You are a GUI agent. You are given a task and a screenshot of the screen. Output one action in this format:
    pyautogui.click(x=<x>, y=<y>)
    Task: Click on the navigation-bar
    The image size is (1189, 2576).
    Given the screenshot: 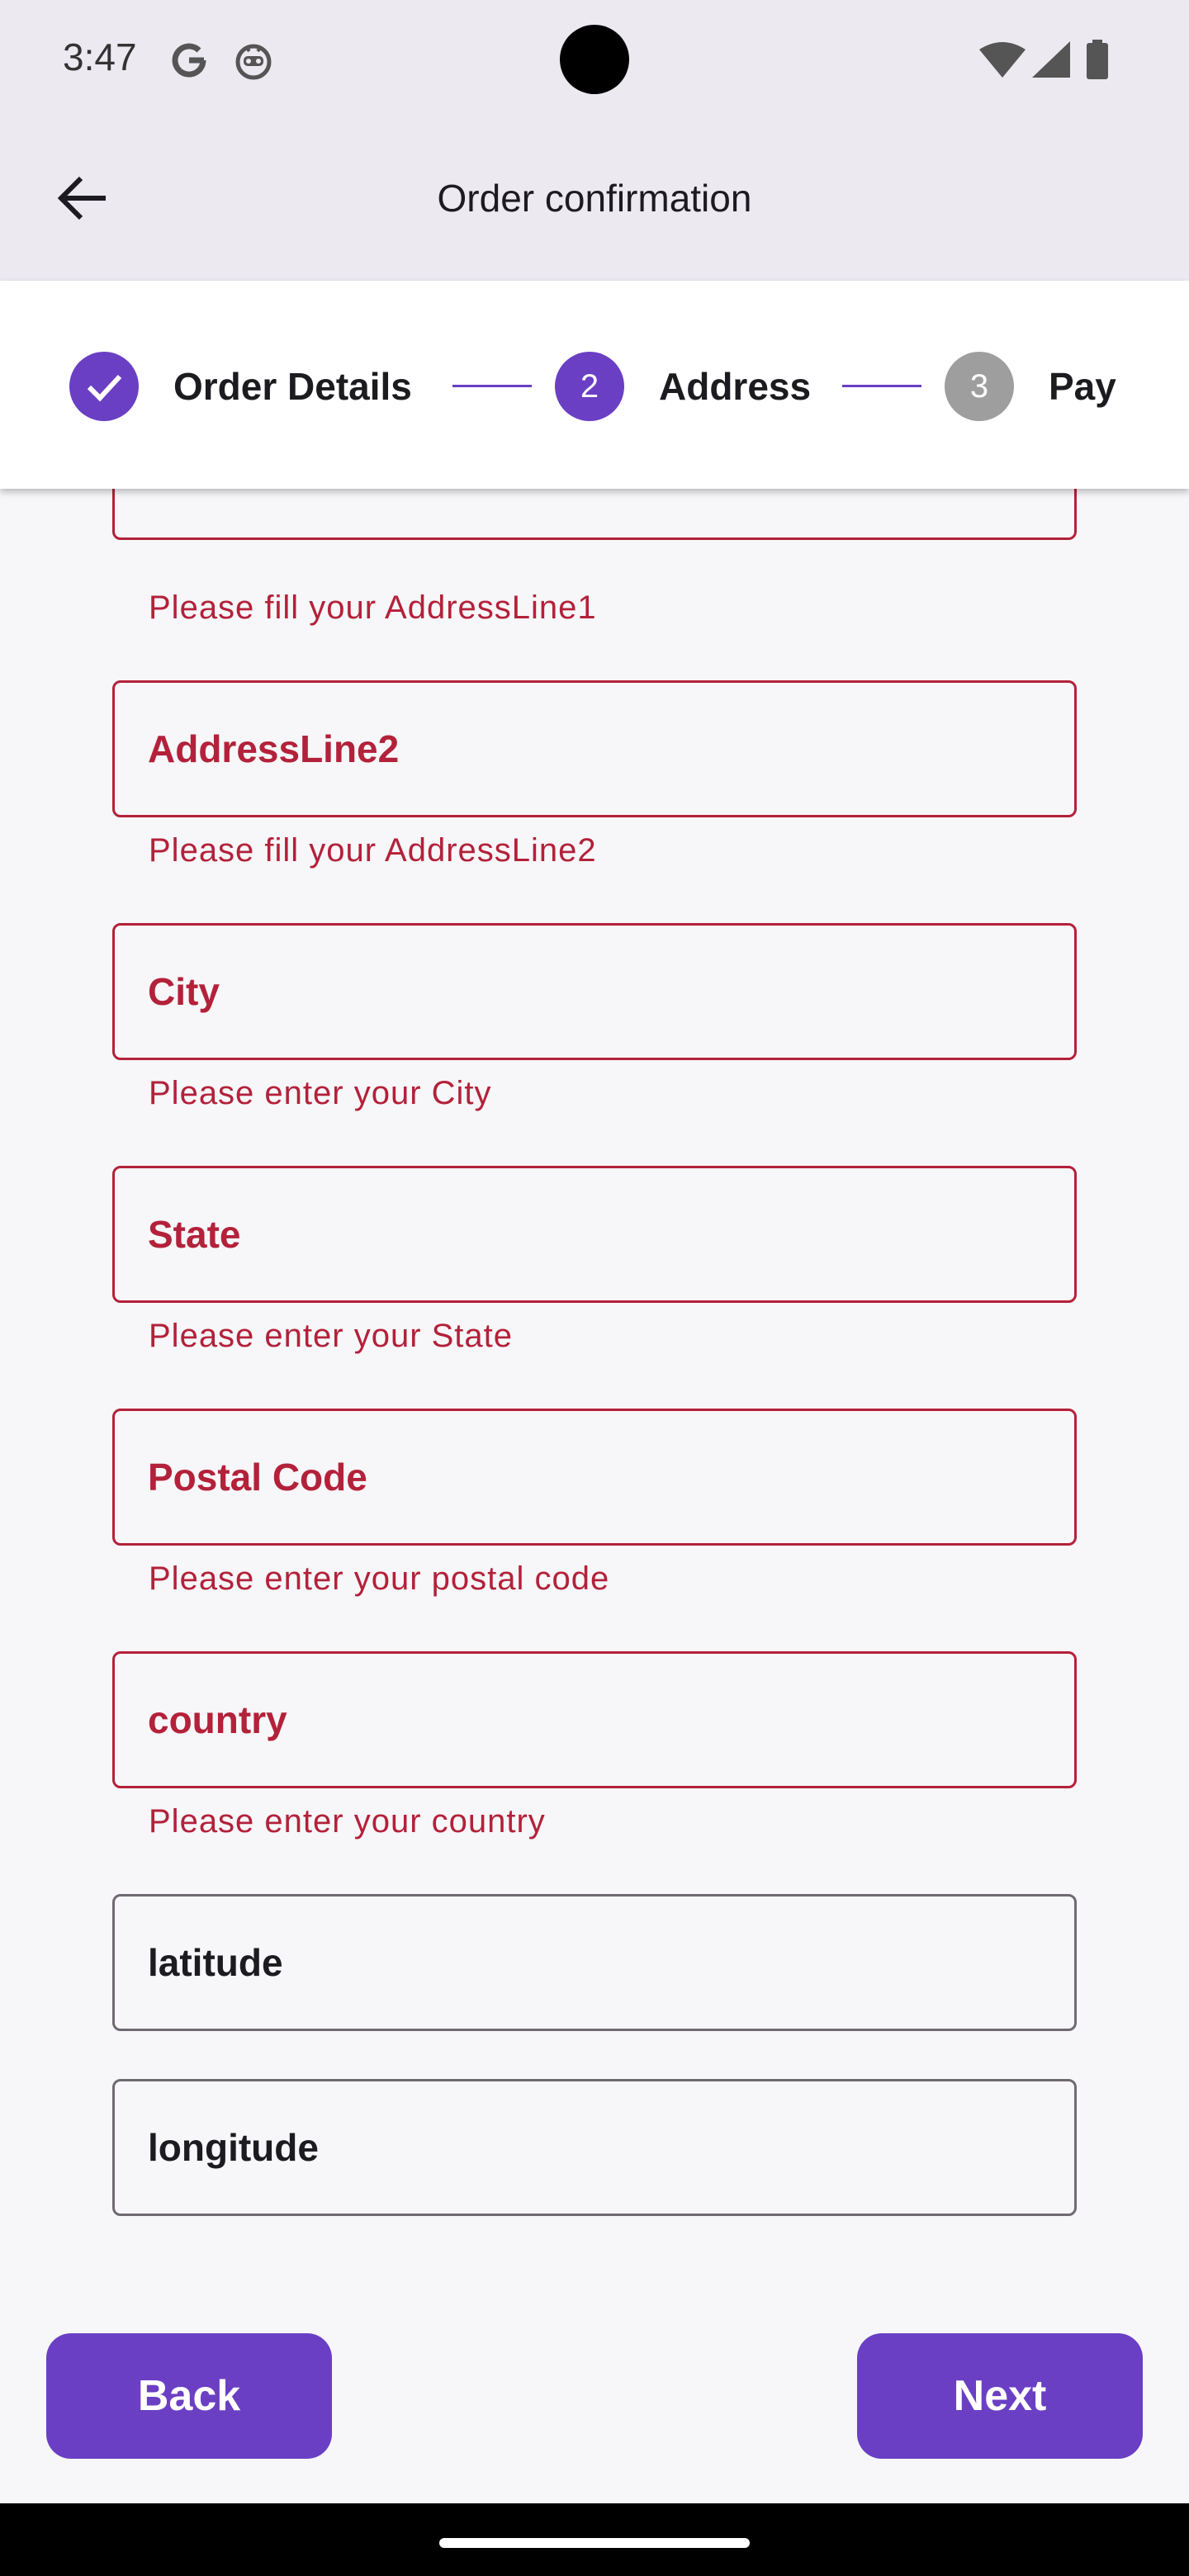 What is the action you would take?
    pyautogui.click(x=594, y=2539)
    